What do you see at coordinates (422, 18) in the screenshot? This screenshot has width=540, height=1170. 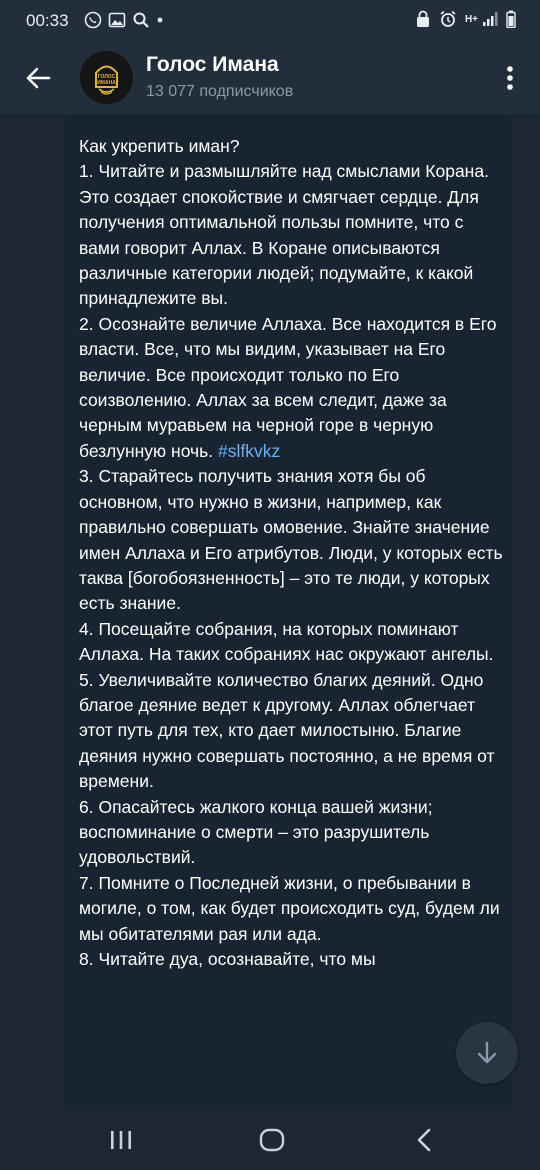 I see `alarm-lock-icon` at bounding box center [422, 18].